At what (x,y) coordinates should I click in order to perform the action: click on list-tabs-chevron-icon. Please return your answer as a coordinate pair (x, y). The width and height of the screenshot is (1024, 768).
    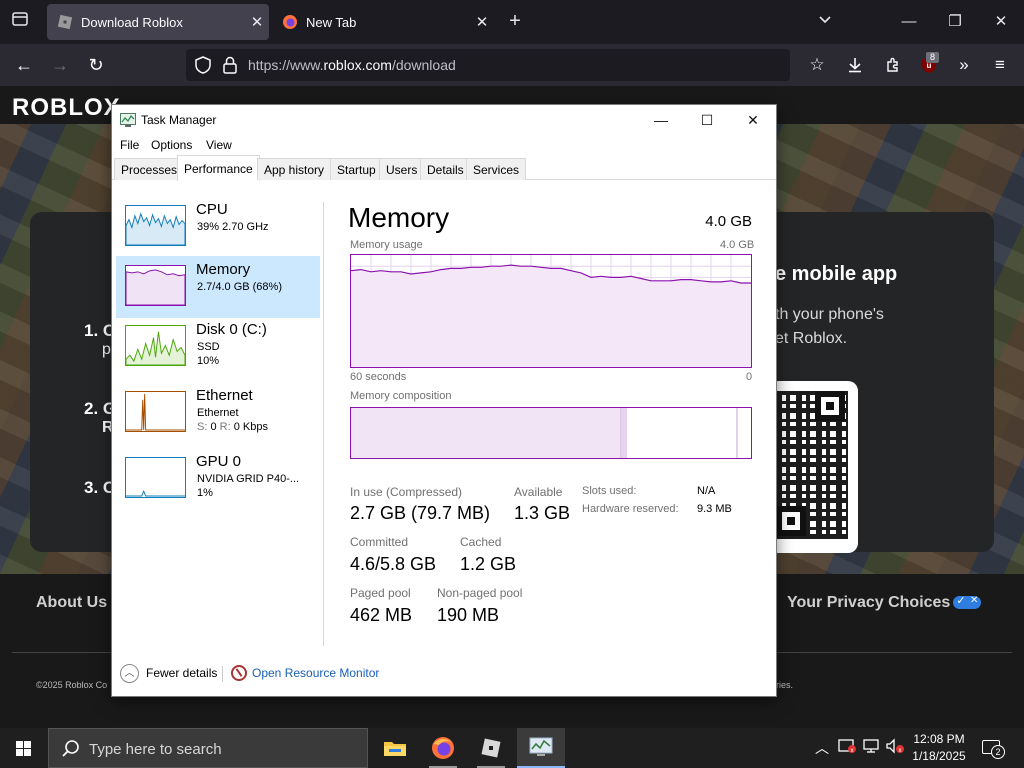
    Looking at the image, I should click on (825, 22).